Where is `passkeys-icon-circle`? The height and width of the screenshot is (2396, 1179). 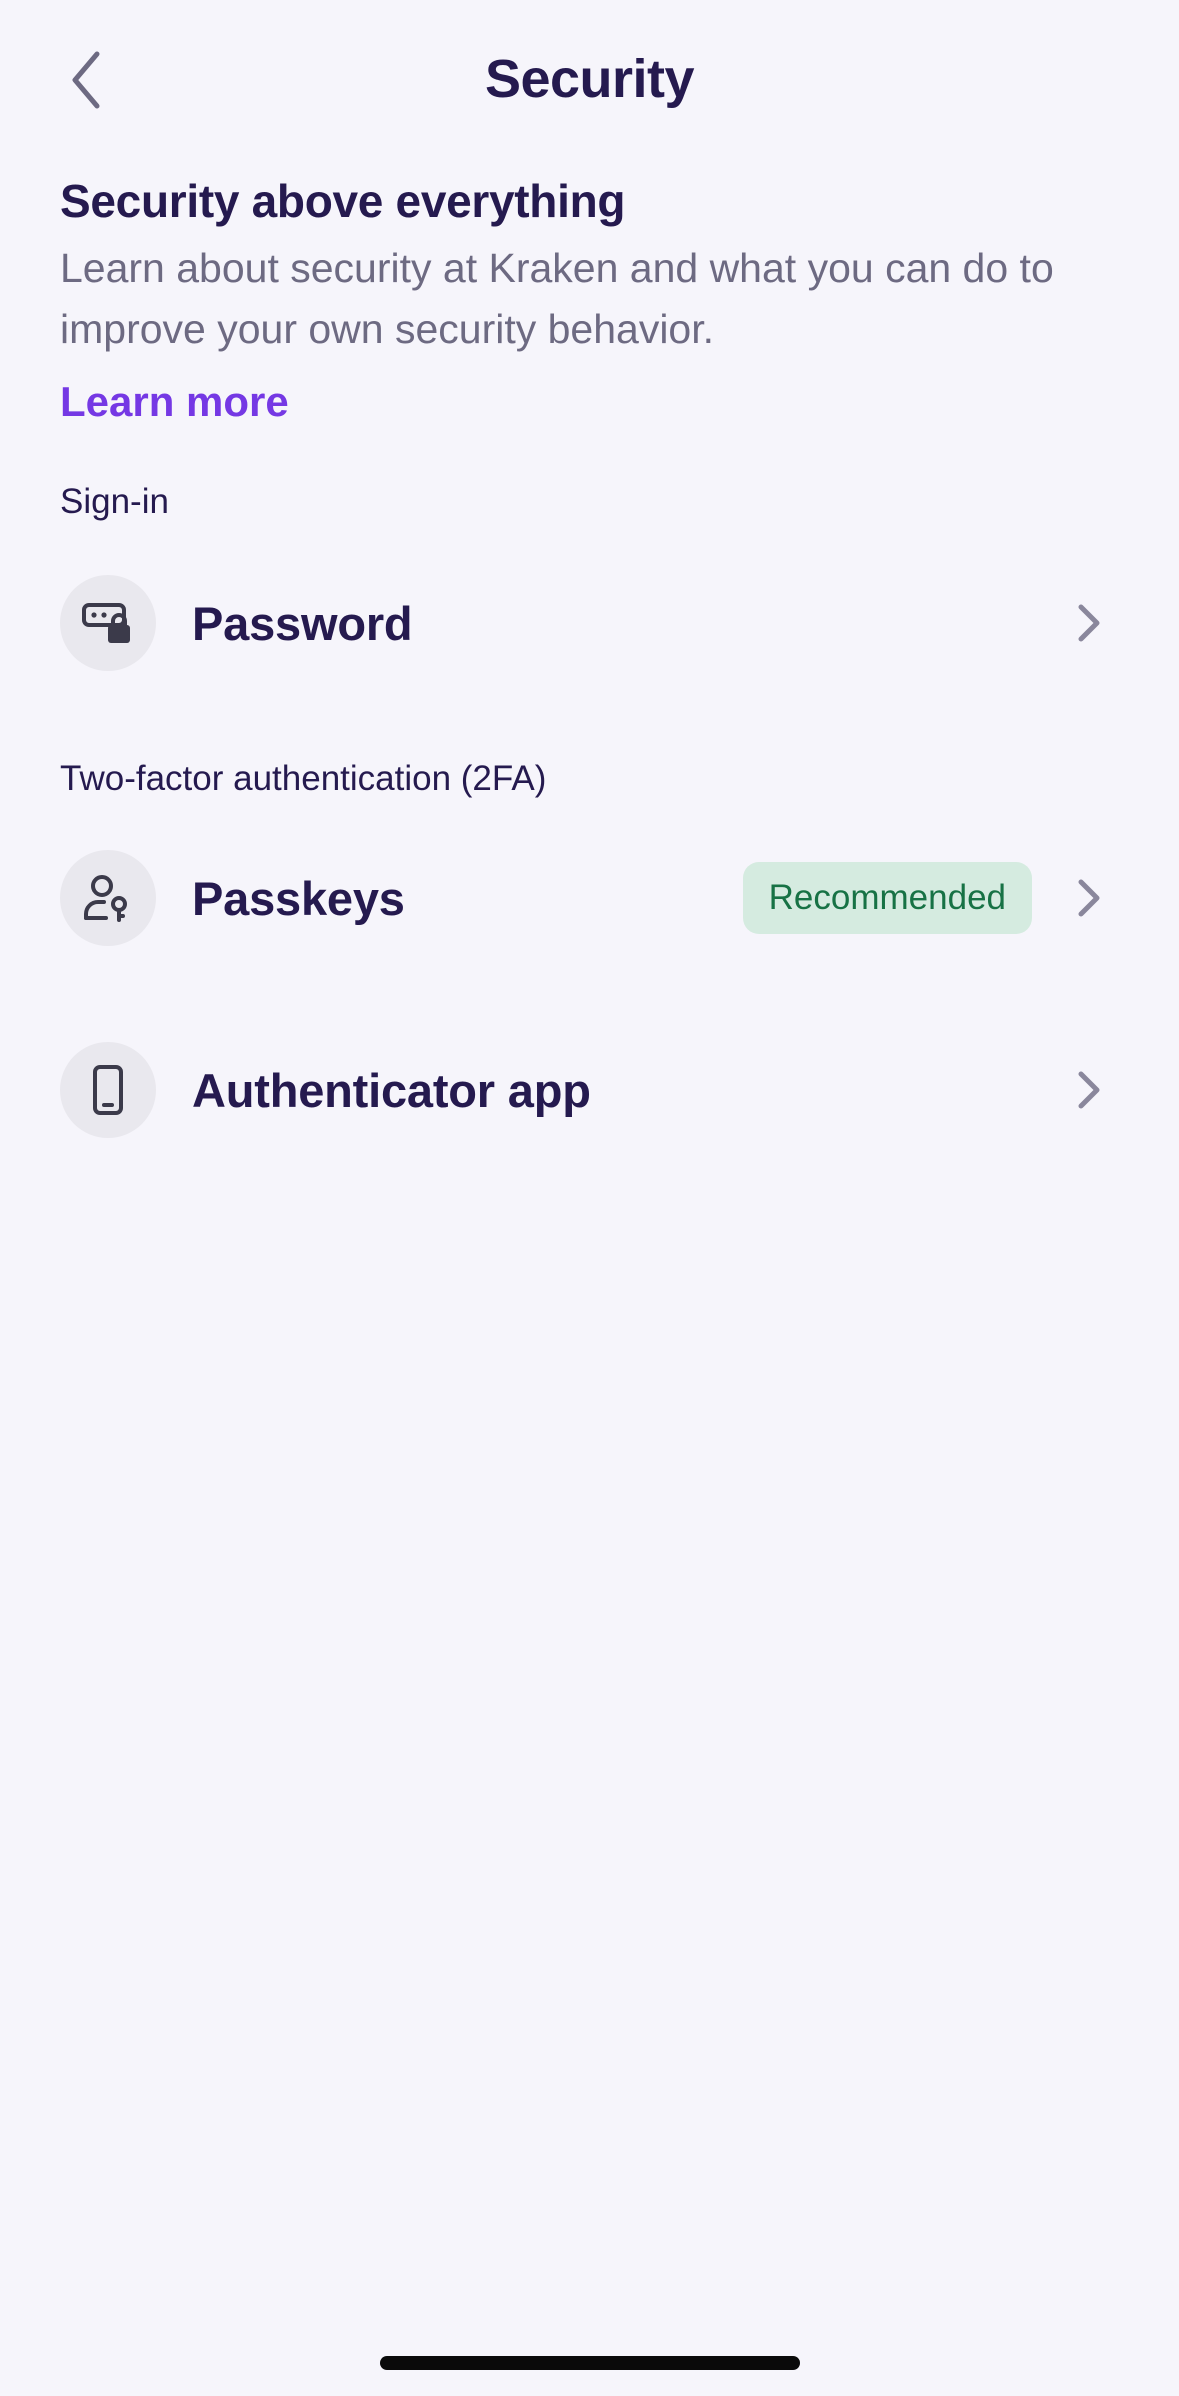
passkeys-icon-circle is located at coordinates (108, 898).